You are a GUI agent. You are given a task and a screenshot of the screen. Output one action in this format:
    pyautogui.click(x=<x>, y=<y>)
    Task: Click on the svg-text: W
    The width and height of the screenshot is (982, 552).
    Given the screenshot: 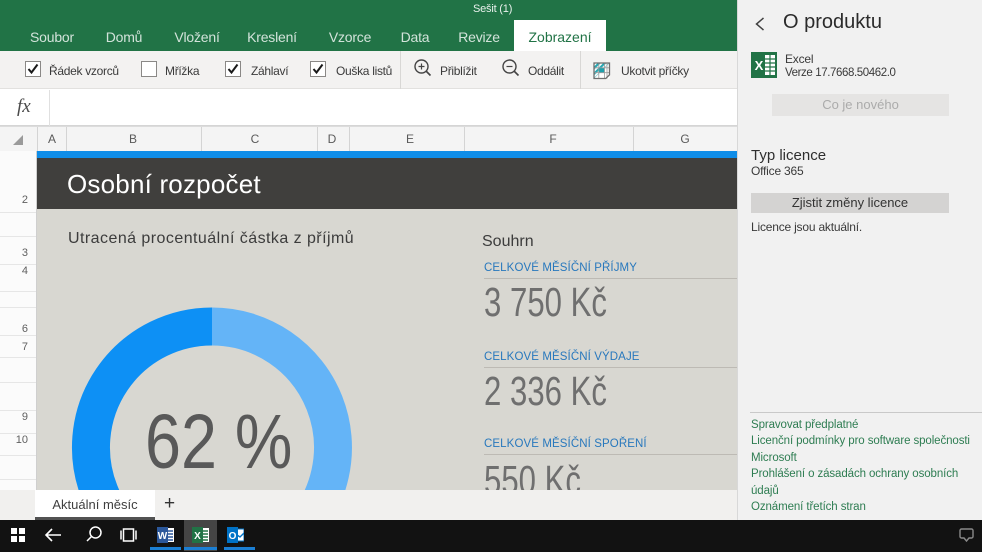 What is the action you would take?
    pyautogui.click(x=163, y=536)
    